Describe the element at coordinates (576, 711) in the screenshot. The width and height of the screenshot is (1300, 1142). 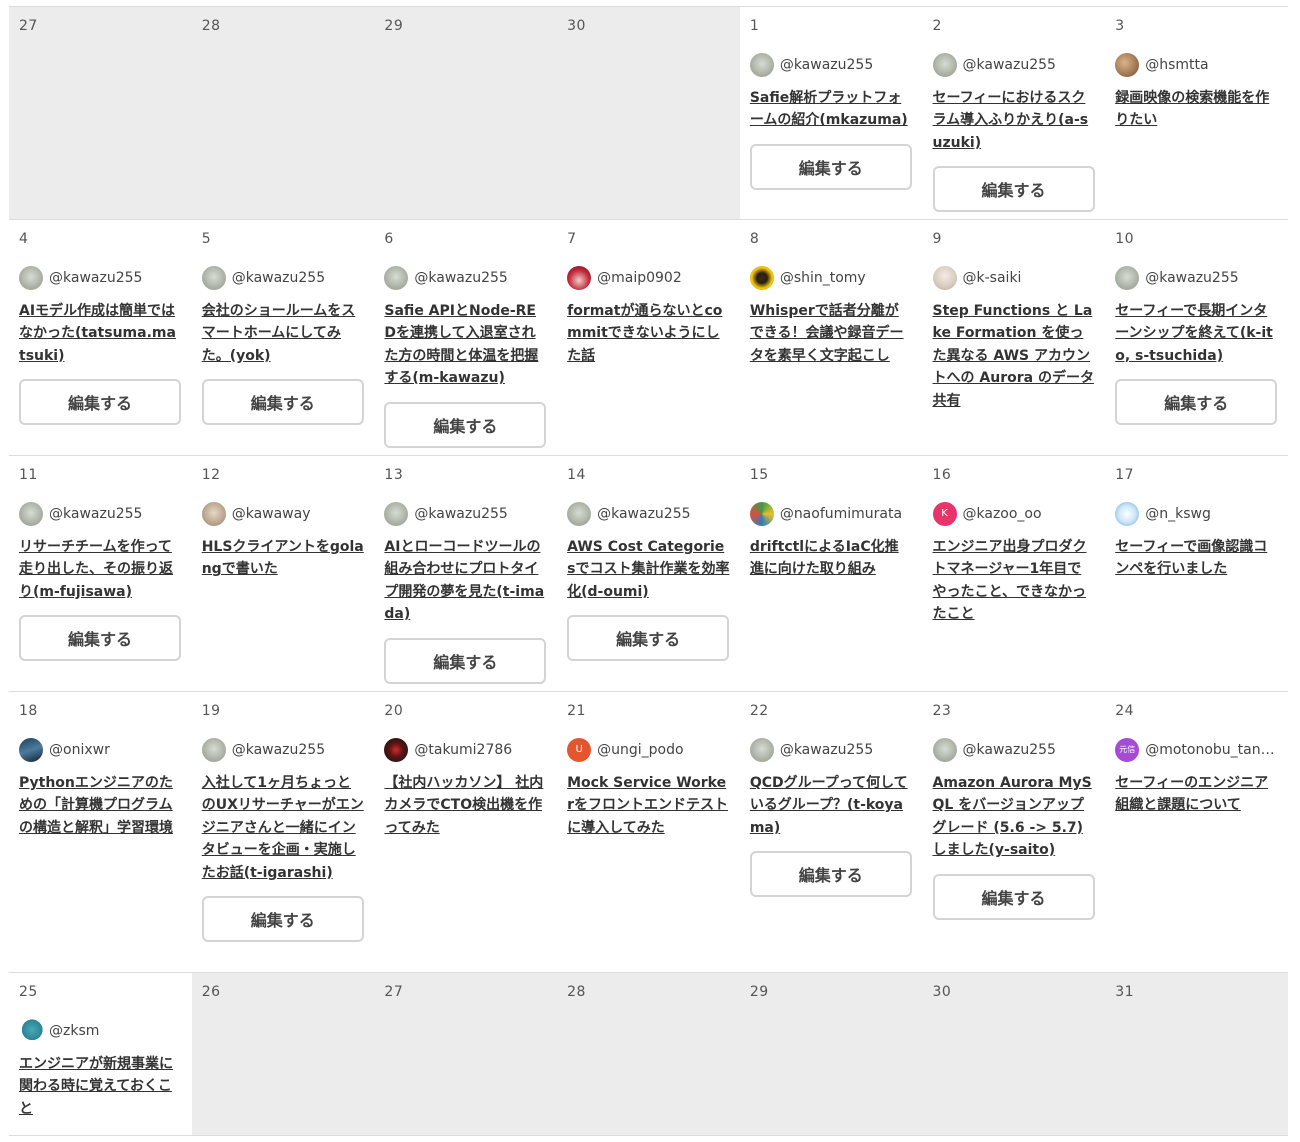
I see `day-number: 21` at that location.